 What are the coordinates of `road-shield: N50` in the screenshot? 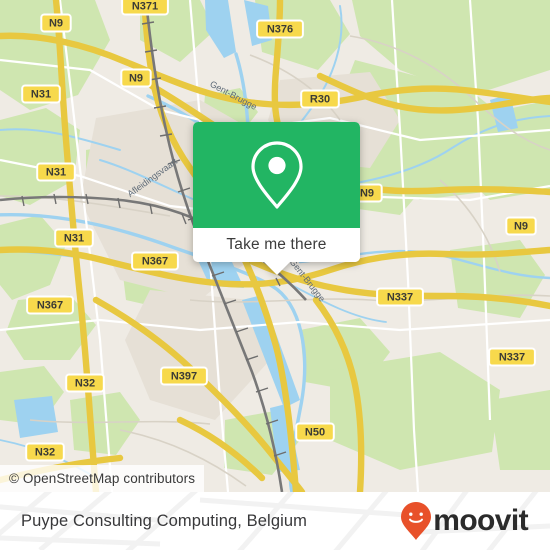 It's located at (315, 432).